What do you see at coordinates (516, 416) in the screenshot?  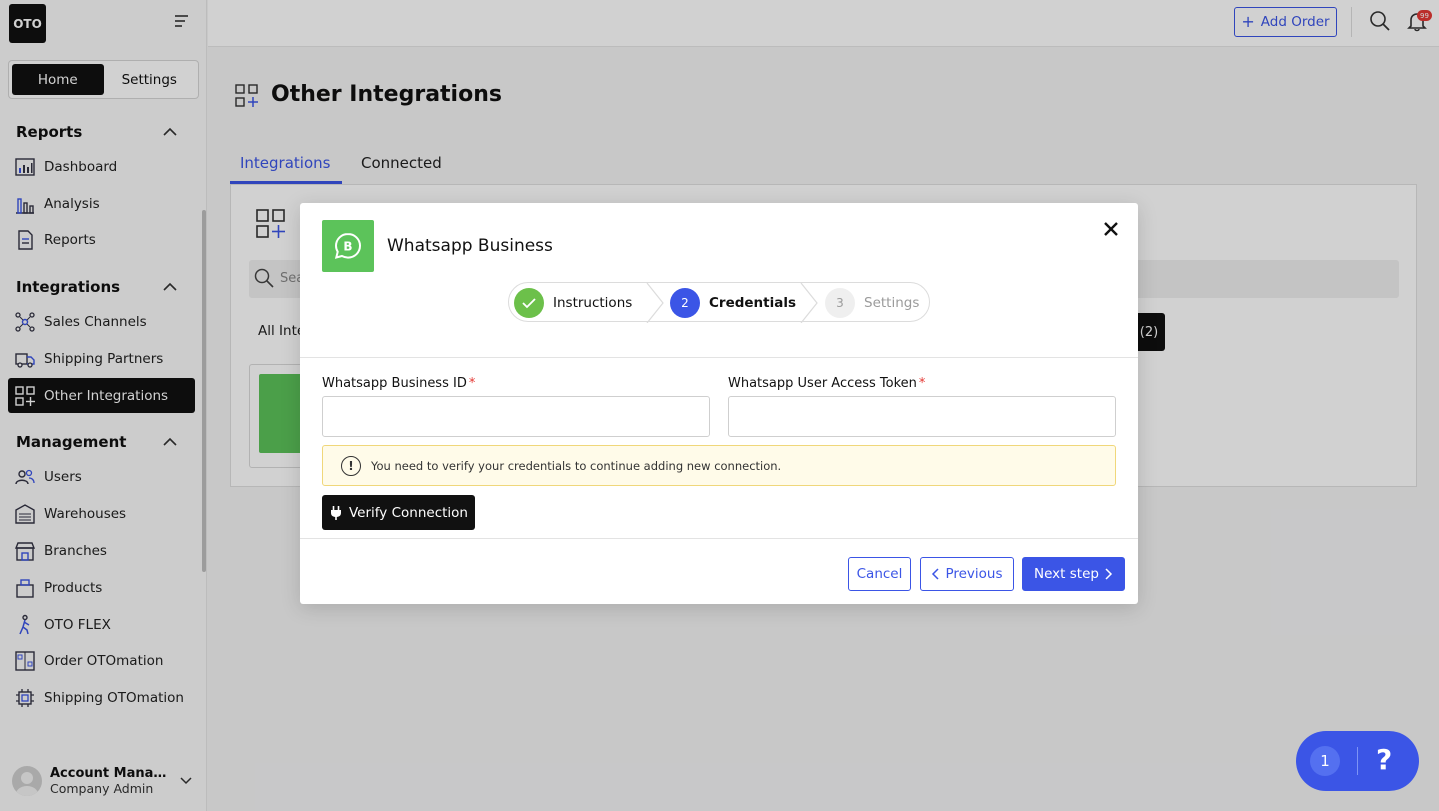 I see `business-id-input` at bounding box center [516, 416].